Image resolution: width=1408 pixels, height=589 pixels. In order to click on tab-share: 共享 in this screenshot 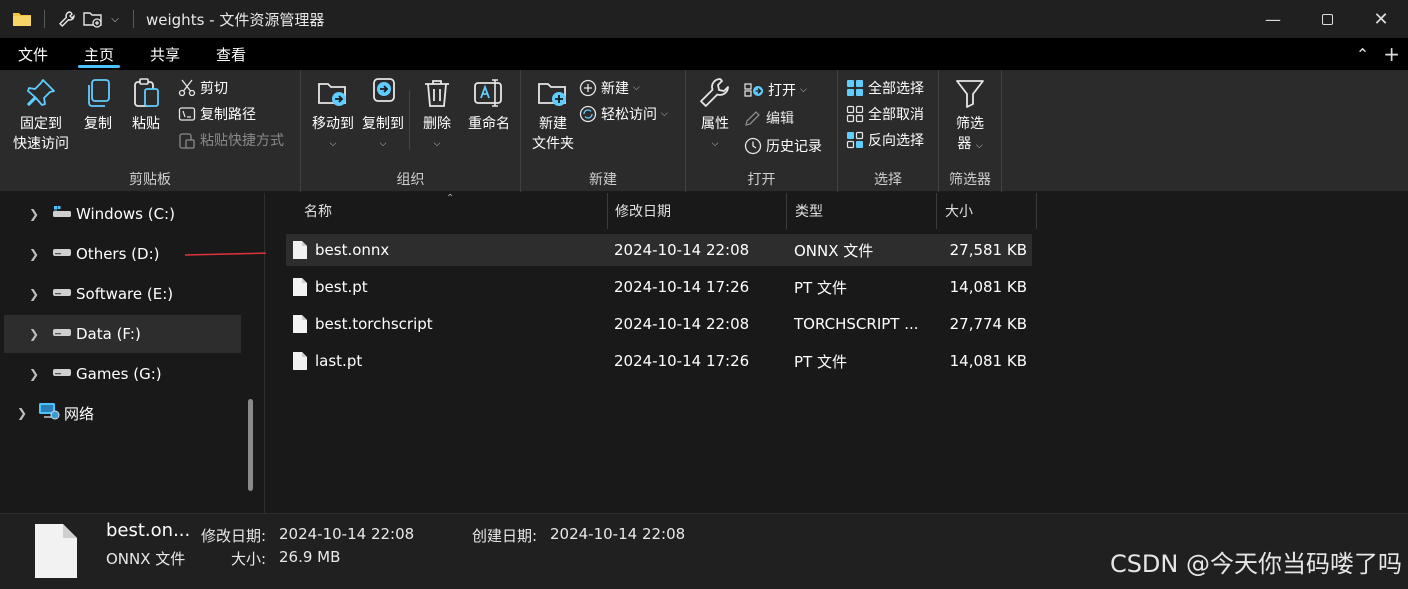, I will do `click(165, 54)`.